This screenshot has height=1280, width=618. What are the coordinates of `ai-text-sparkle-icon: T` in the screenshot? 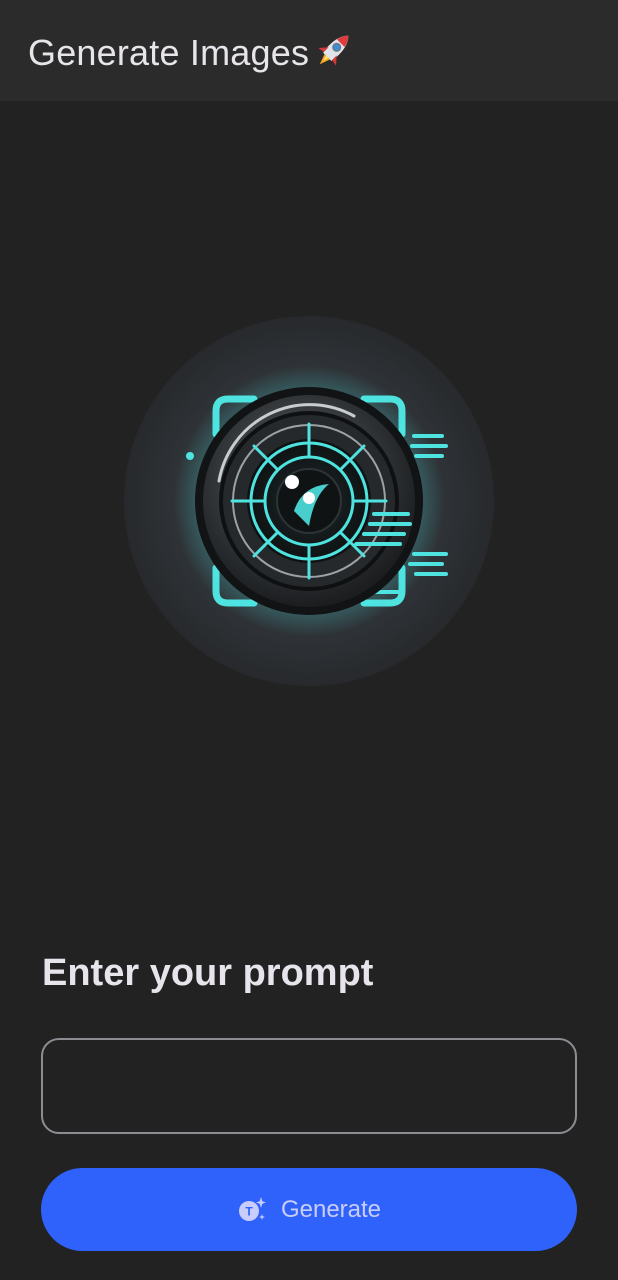 It's located at (252, 1208).